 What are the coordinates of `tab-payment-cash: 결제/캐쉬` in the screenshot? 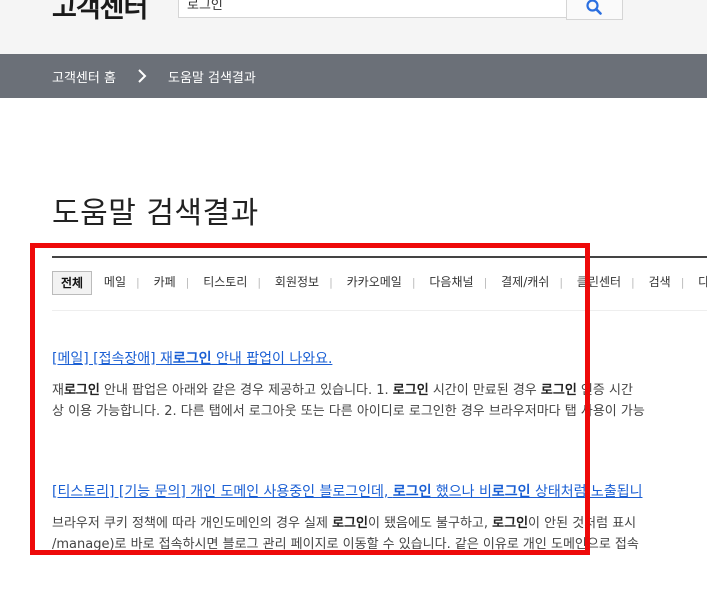 It's located at (525, 282).